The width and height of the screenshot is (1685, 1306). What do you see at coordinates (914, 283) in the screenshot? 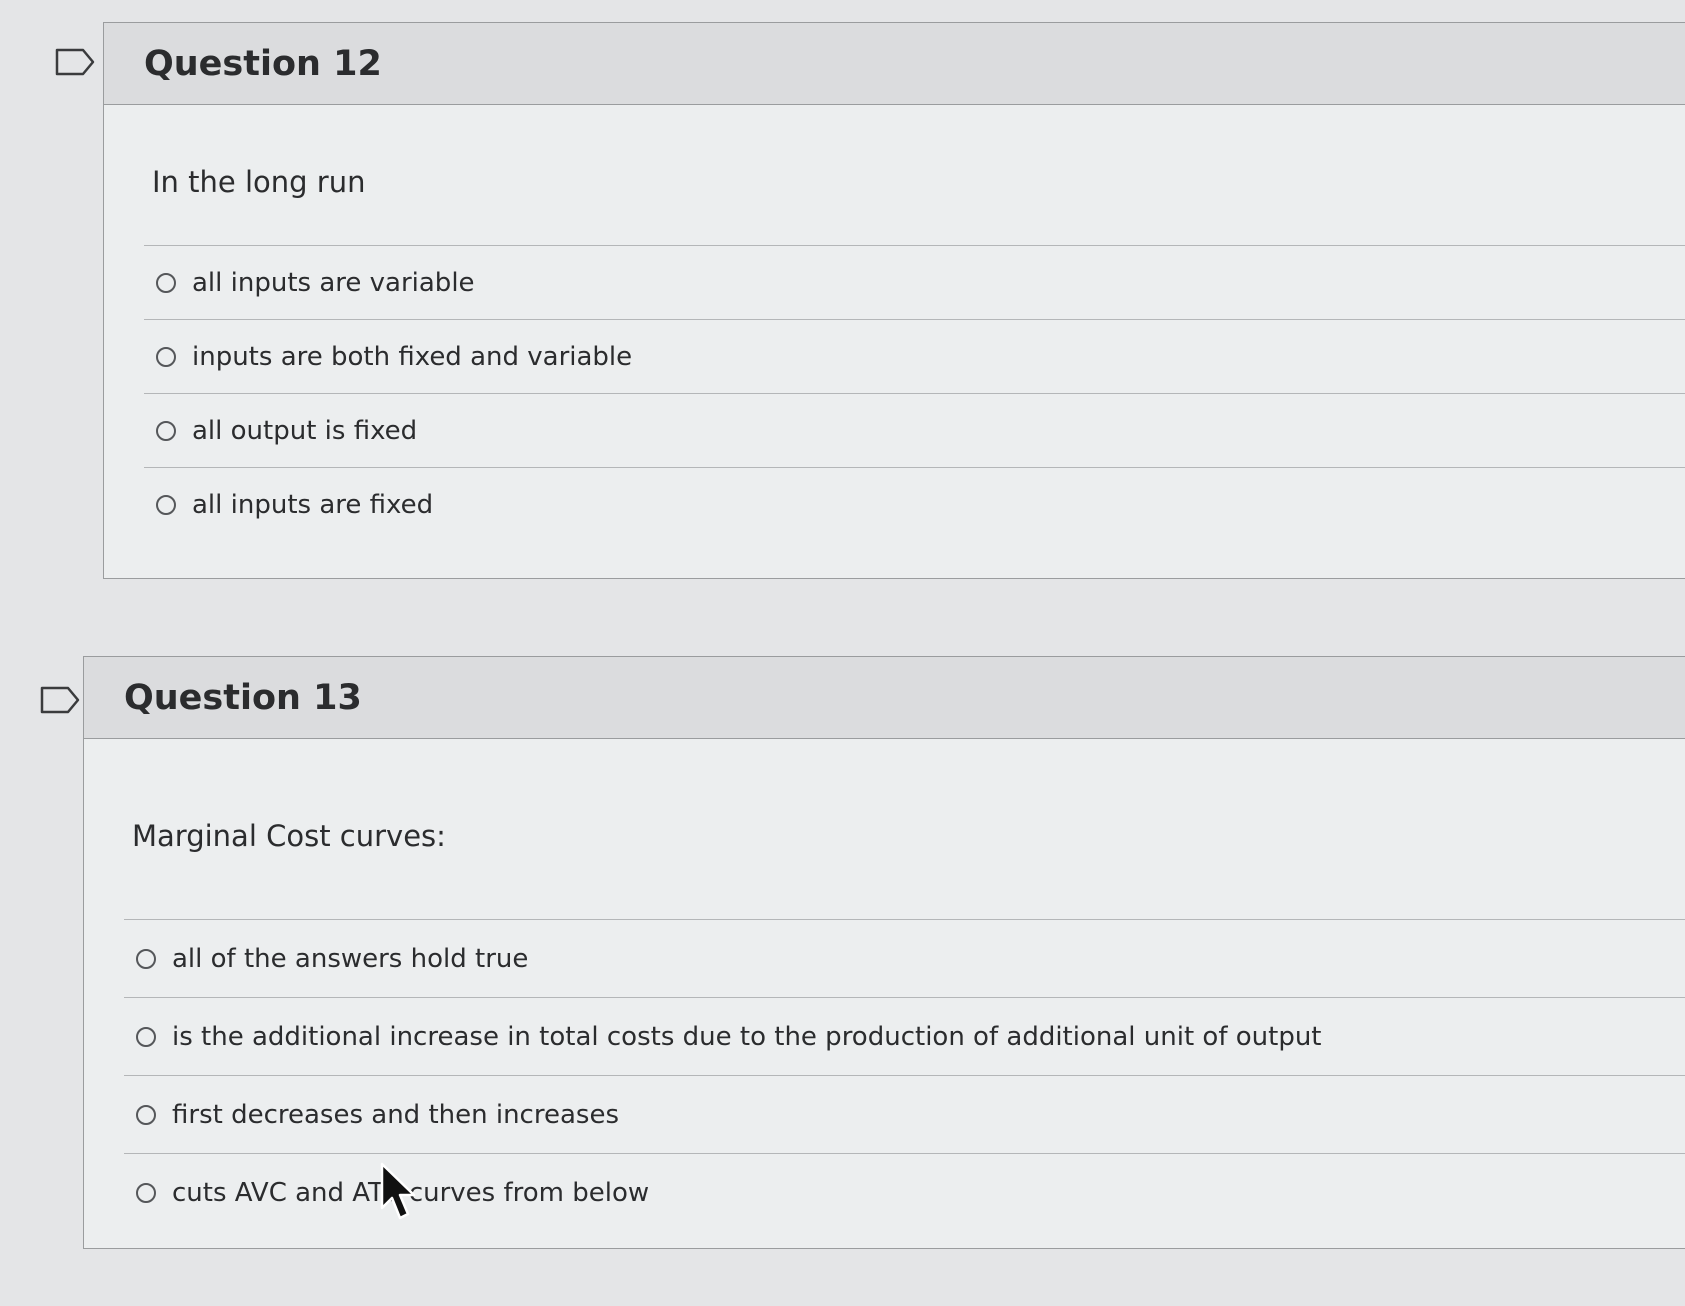
I see `answer-option: all inputs are variable` at bounding box center [914, 283].